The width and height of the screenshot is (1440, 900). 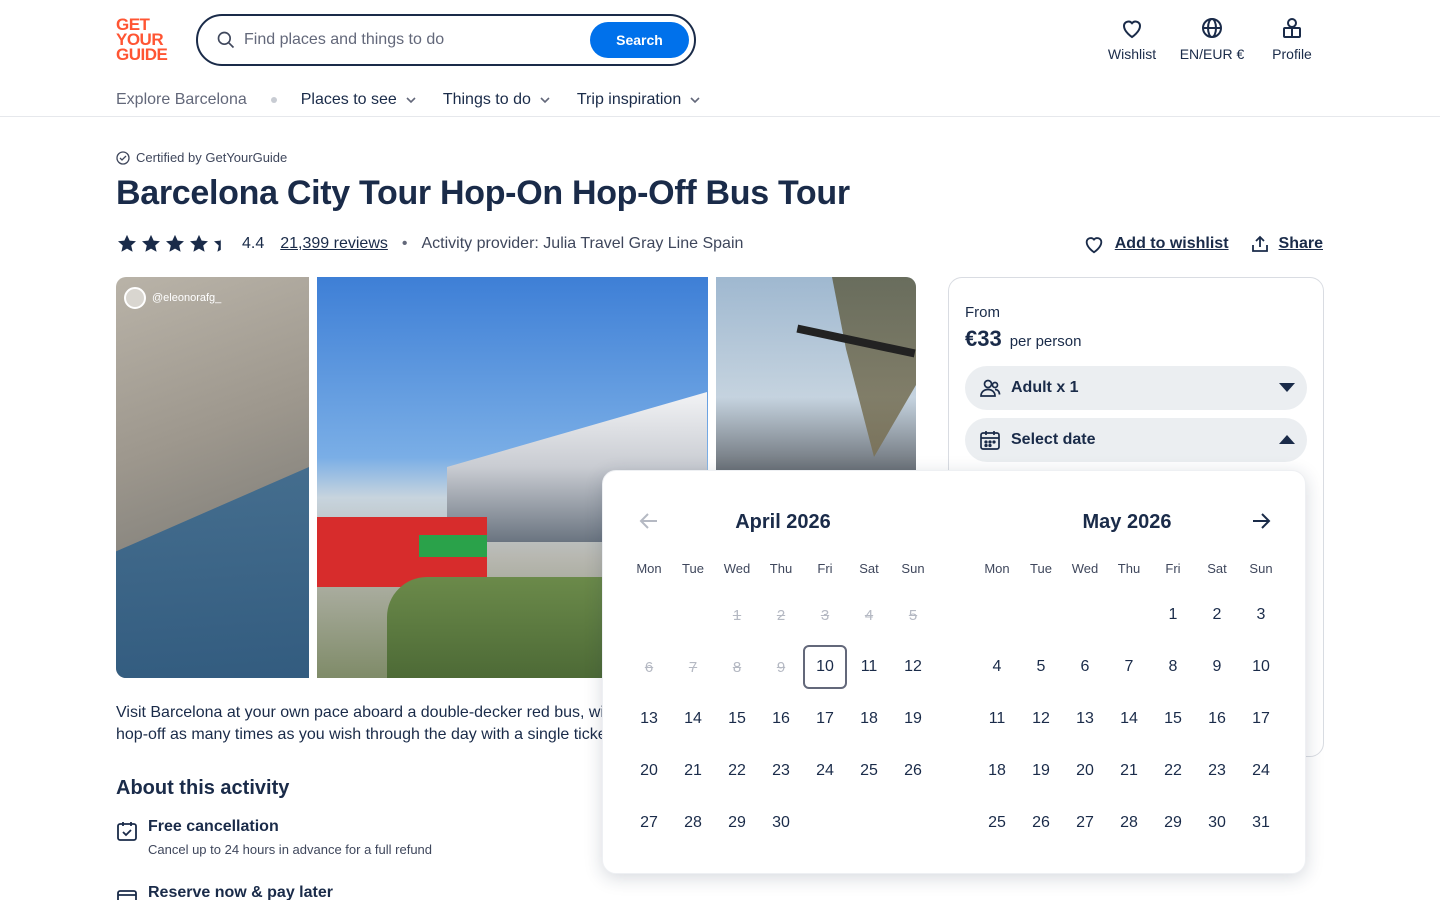 I want to click on wishlist-nav: Wishlist, so click(x=1132, y=39).